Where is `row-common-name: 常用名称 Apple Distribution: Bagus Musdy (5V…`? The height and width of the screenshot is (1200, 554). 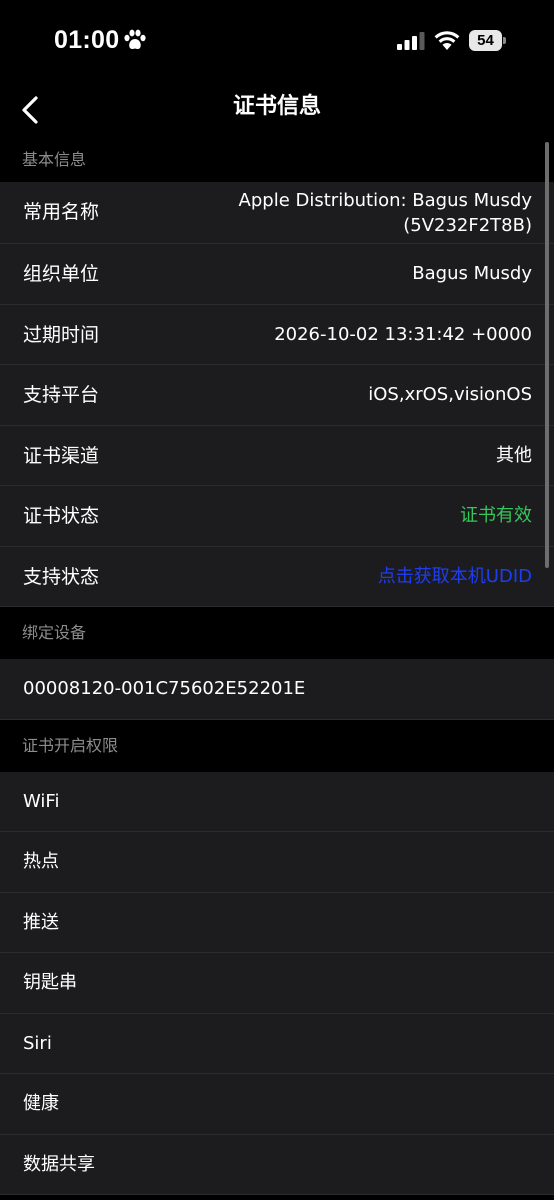
row-common-name: 常用名称 Apple Distribution: Bagus Musdy (5V… is located at coordinates (277, 213).